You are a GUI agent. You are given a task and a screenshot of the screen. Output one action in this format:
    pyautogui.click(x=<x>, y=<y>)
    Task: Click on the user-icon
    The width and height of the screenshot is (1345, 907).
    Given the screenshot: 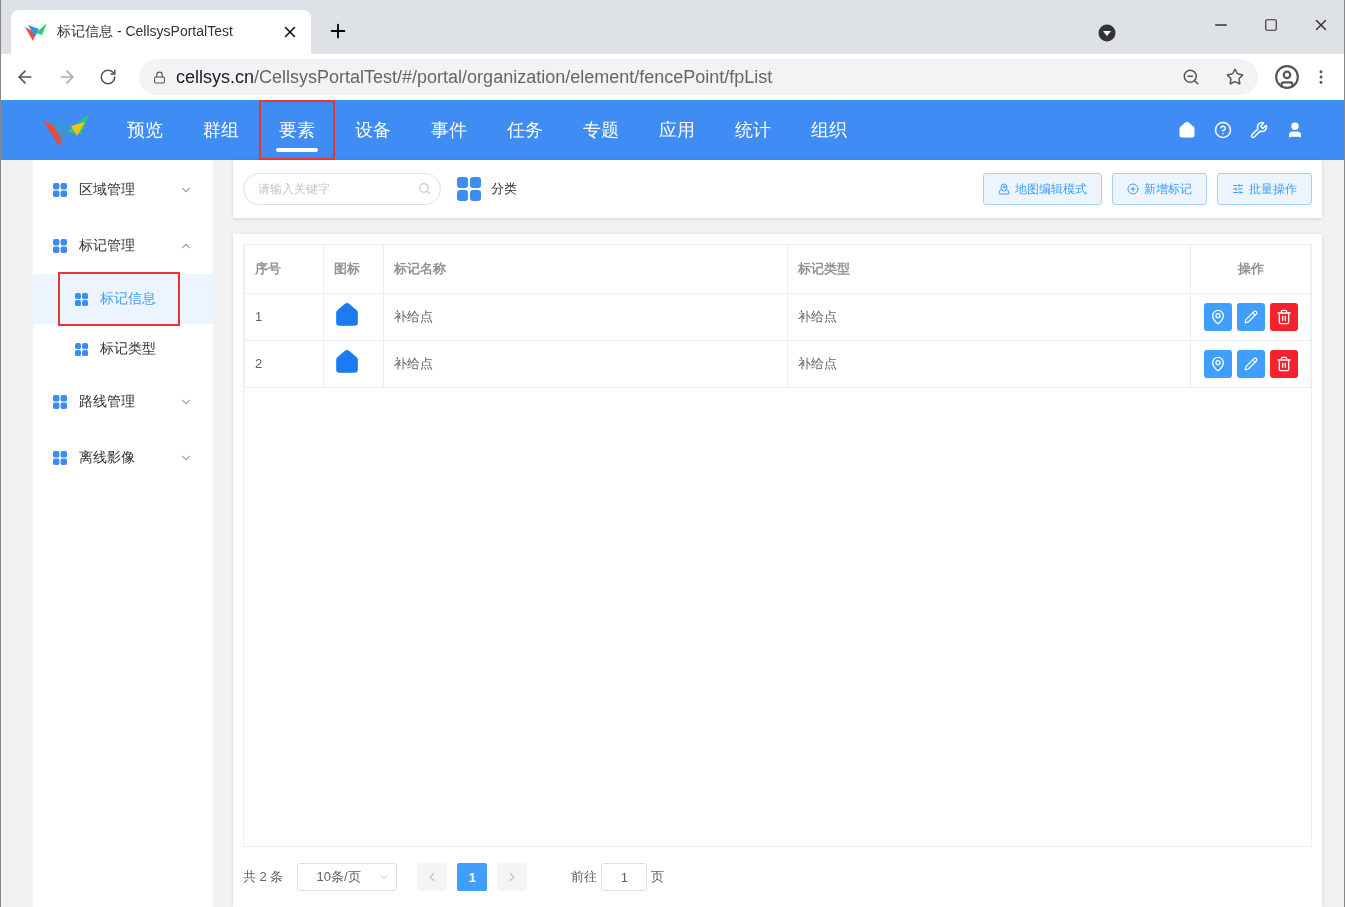 What is the action you would take?
    pyautogui.click(x=1295, y=130)
    